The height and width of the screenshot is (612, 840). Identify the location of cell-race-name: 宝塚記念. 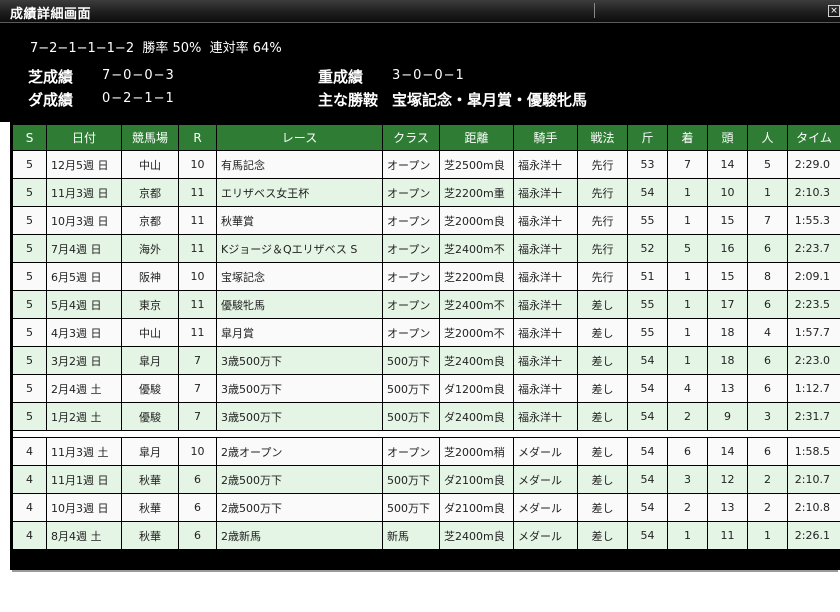
(299, 276).